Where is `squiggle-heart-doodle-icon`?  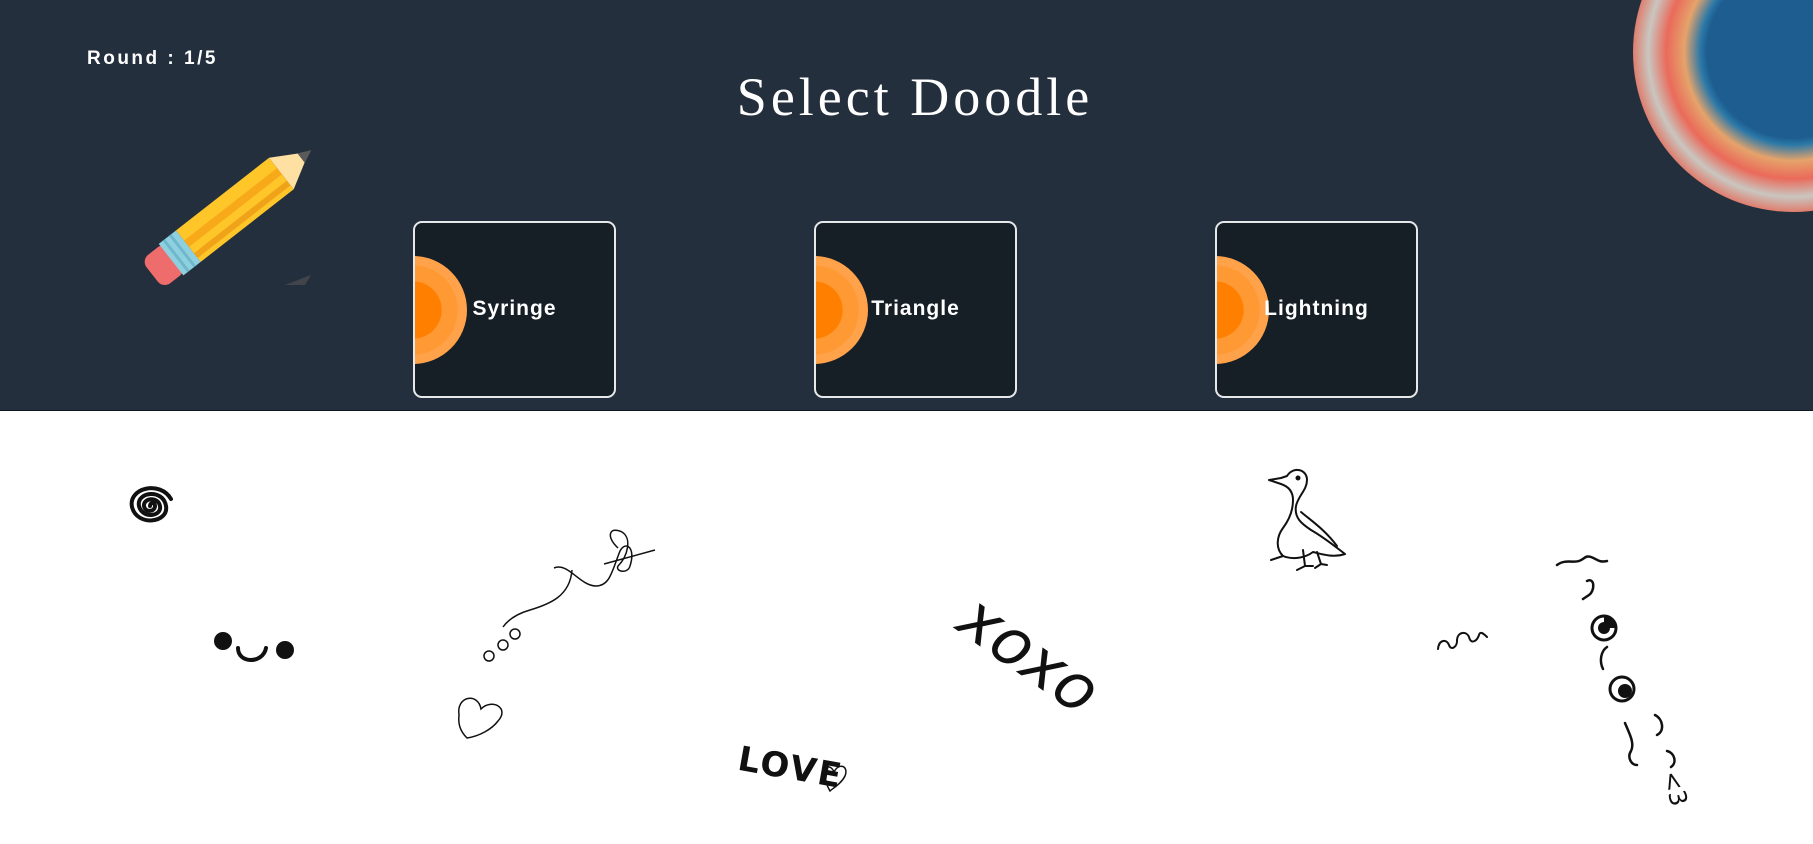 squiggle-heart-doodle-icon is located at coordinates (557, 634).